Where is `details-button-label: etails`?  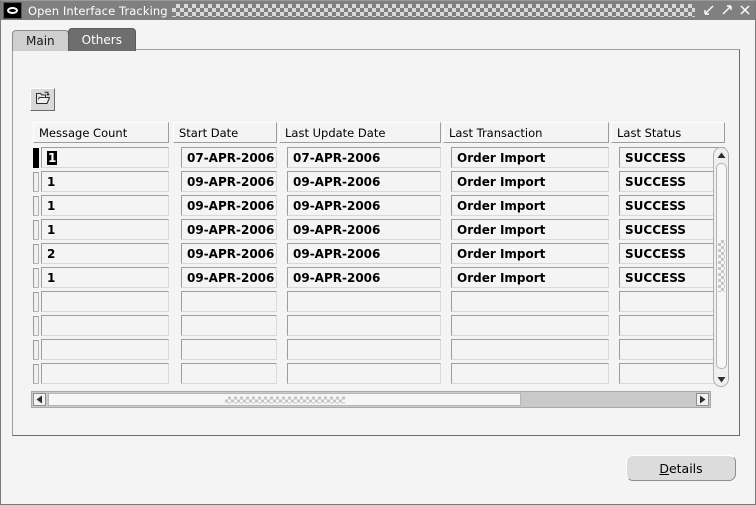 details-button-label: etails is located at coordinates (685, 468).